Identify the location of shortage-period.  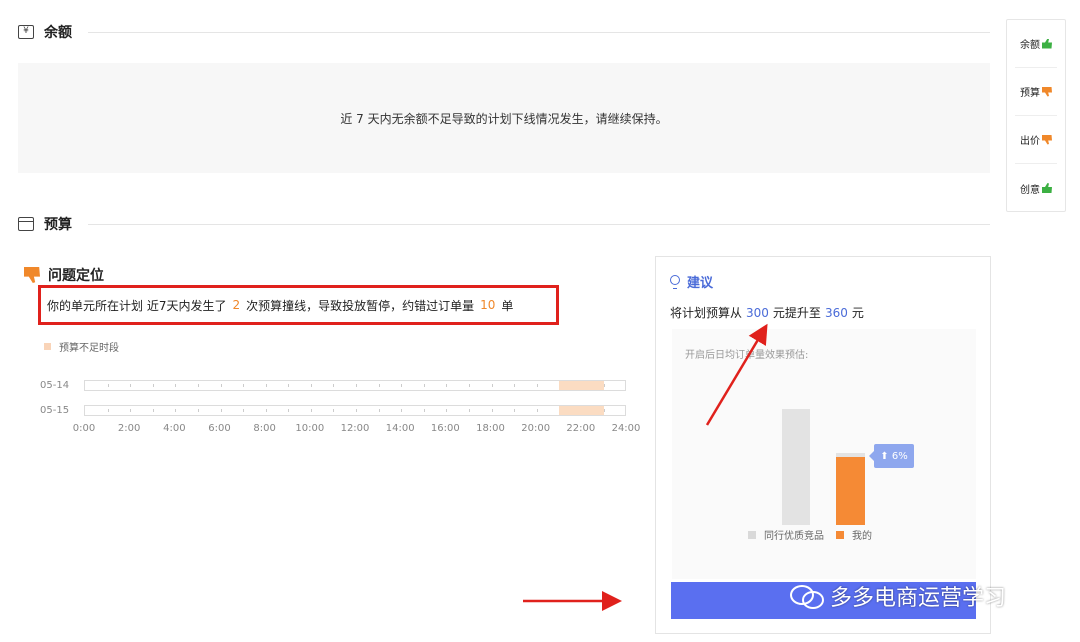
(582, 410).